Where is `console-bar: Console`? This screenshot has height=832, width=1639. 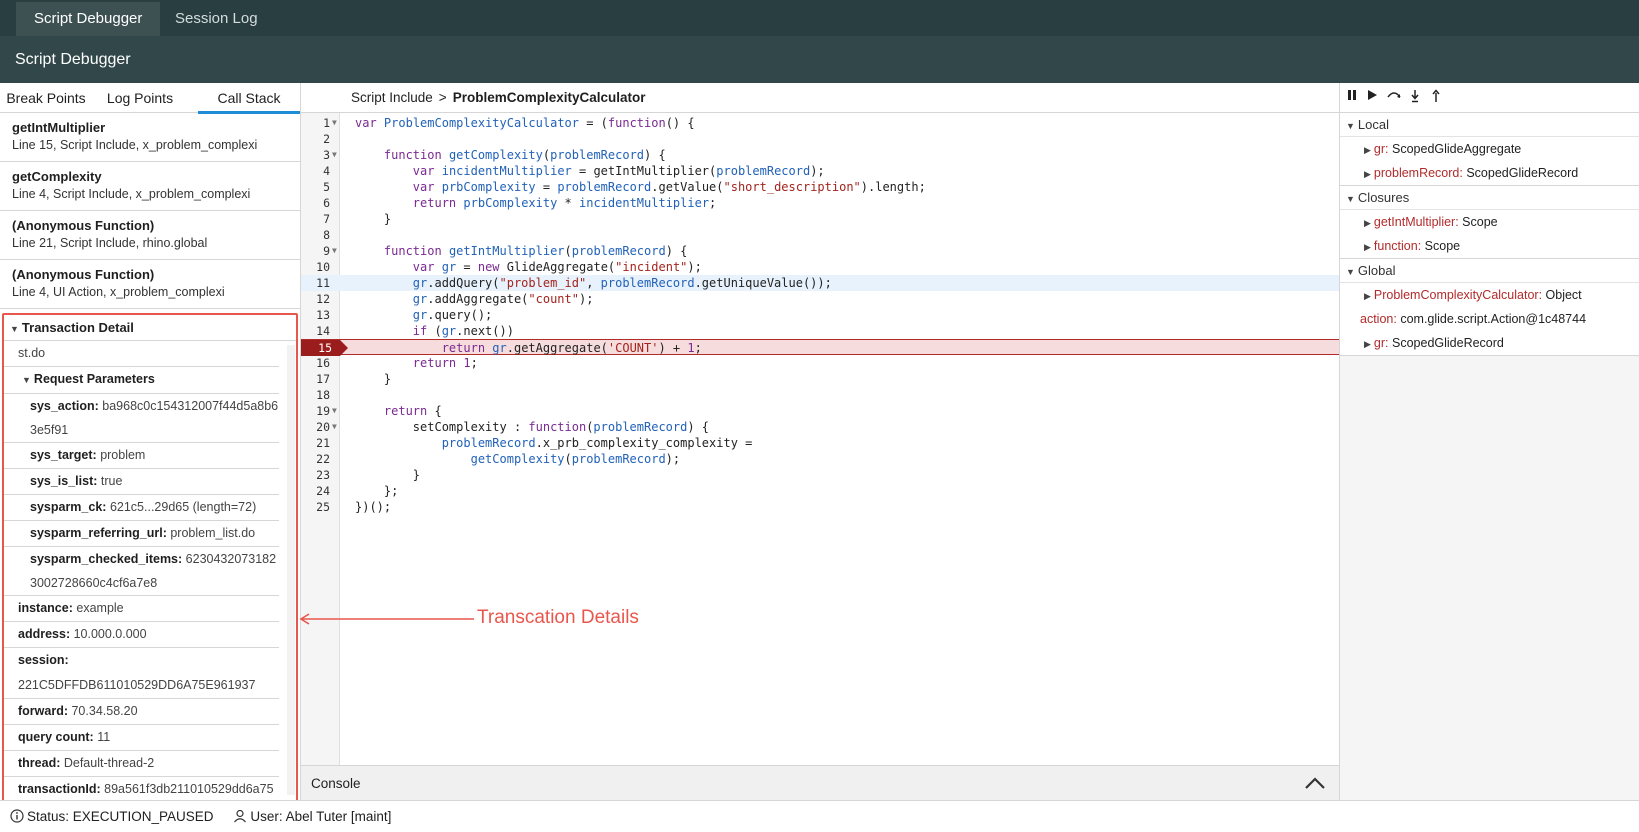
console-bar: Console is located at coordinates (820, 782).